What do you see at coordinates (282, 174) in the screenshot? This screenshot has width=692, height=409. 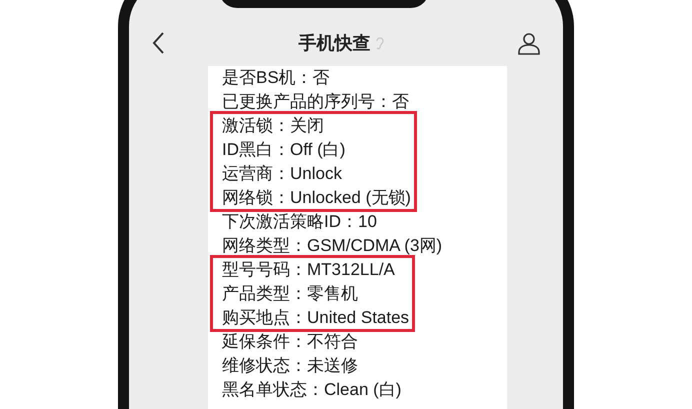 I see `info-line: 运营商：Unlock` at bounding box center [282, 174].